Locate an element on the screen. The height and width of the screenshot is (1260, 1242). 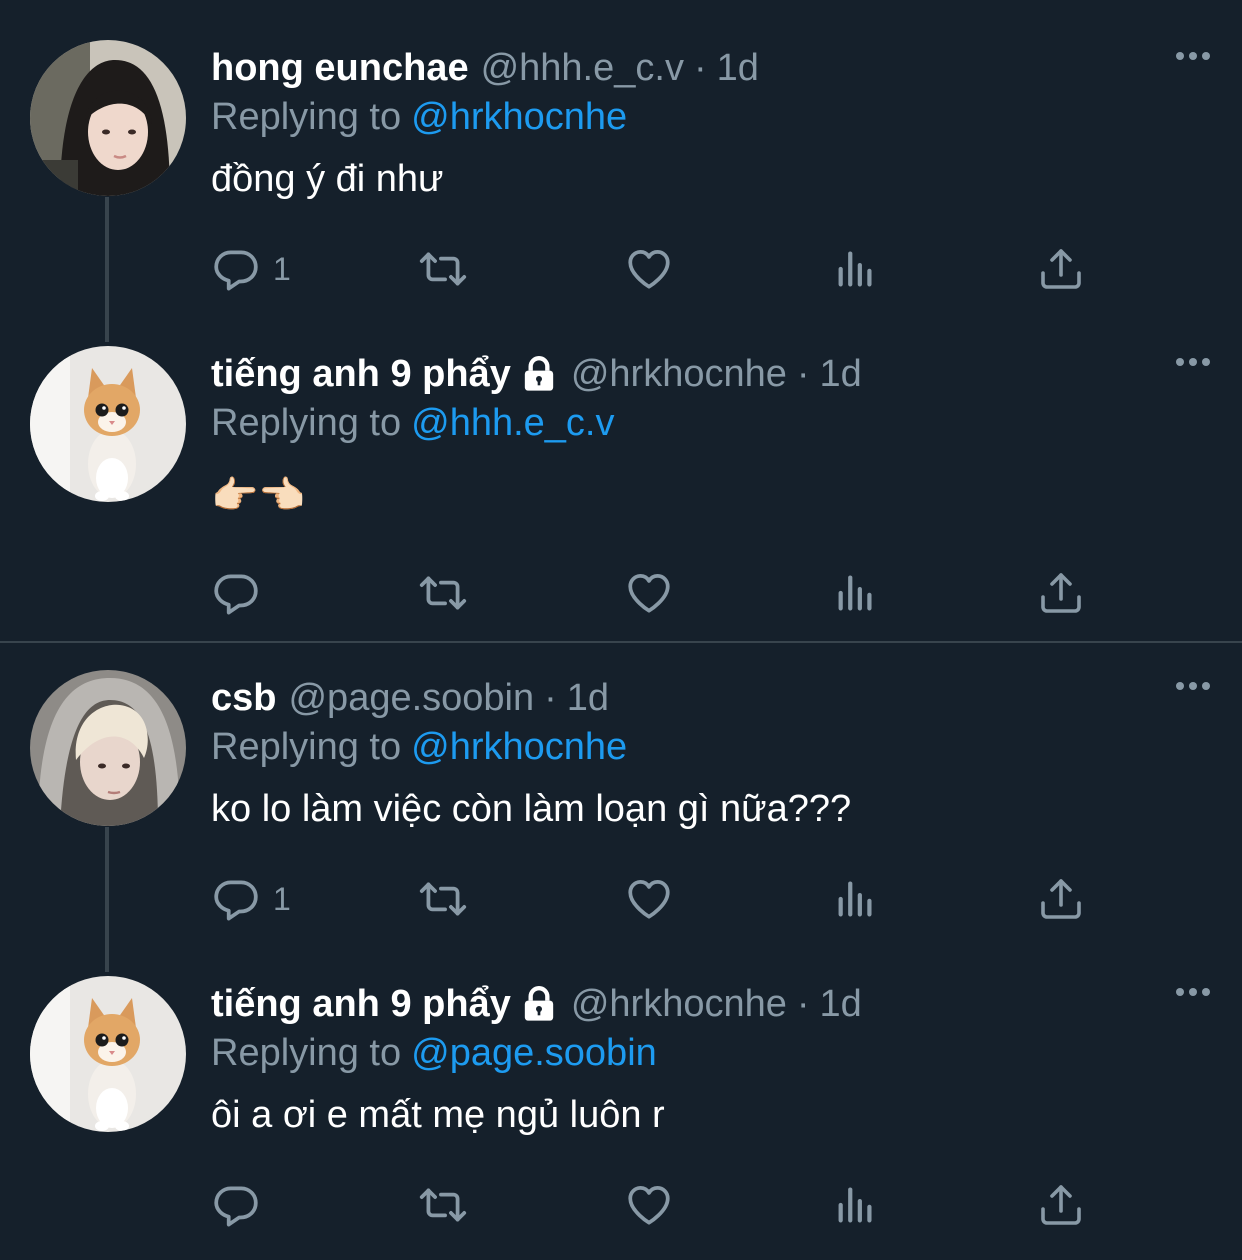
replying-to-mention: @page.soobin is located at coordinates (534, 1053).